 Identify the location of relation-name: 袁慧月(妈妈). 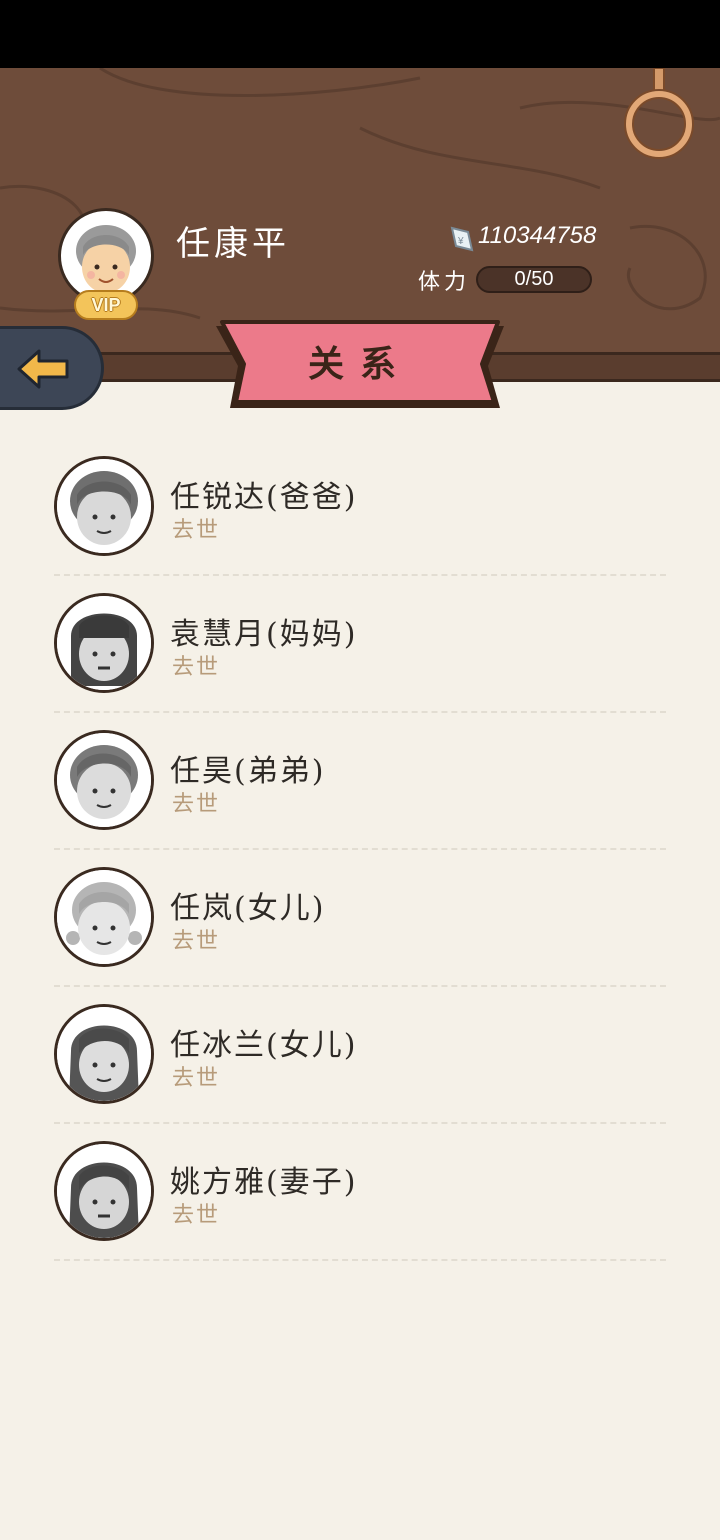
(264, 634).